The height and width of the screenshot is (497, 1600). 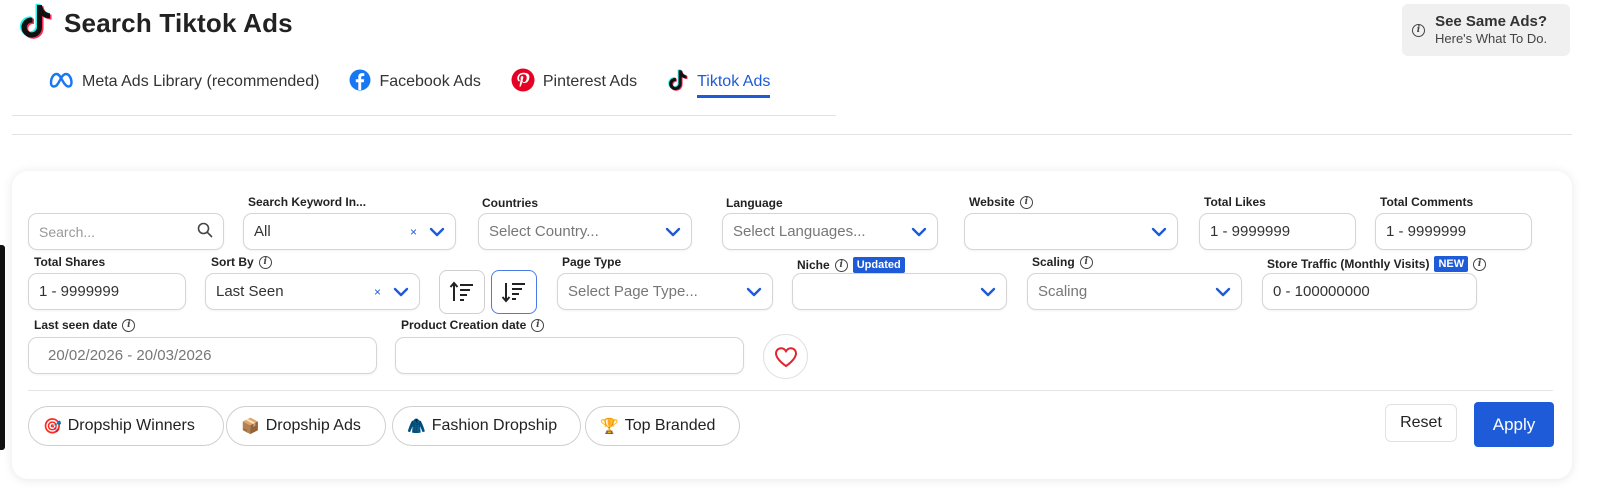 I want to click on chip-label: Dropship Winners, so click(x=131, y=425).